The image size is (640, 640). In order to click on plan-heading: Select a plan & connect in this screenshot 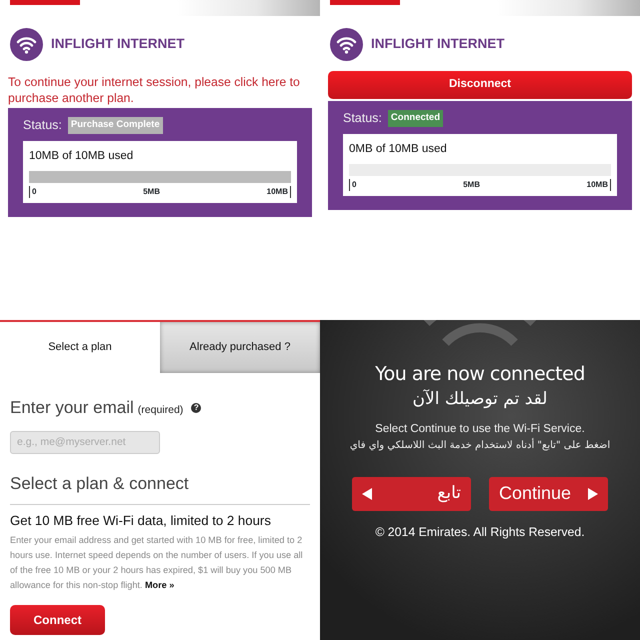, I will do `click(100, 483)`.